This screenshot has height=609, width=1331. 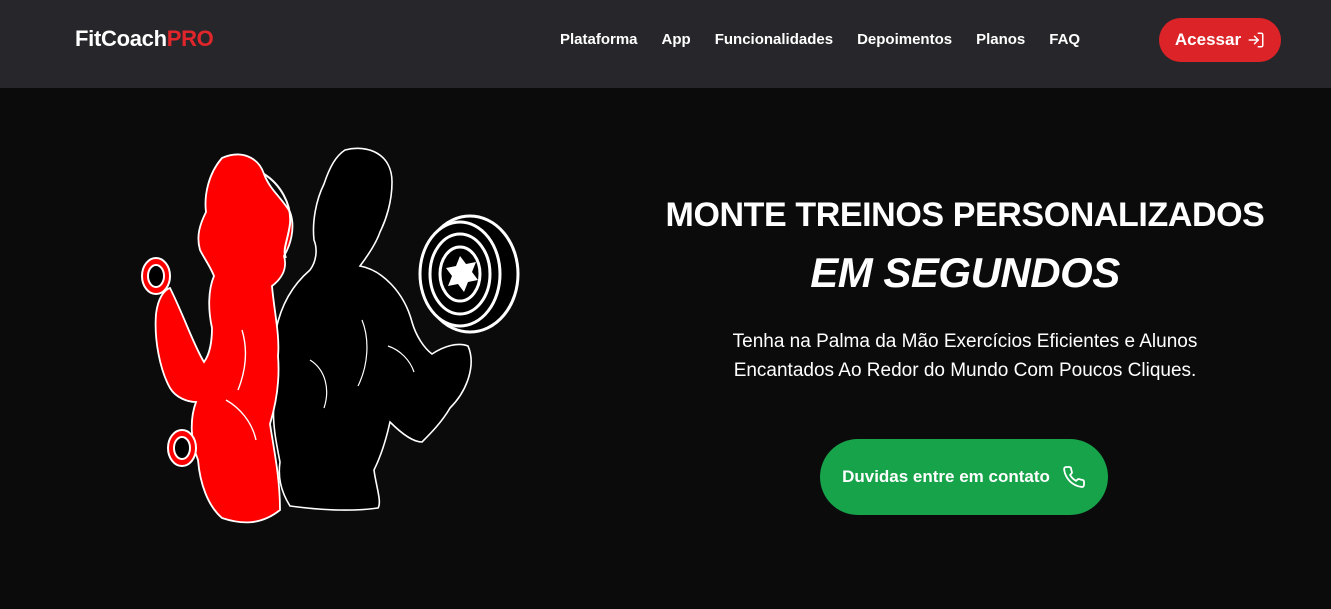 I want to click on nav-link-depoimentos: Depoimentos, so click(x=904, y=39).